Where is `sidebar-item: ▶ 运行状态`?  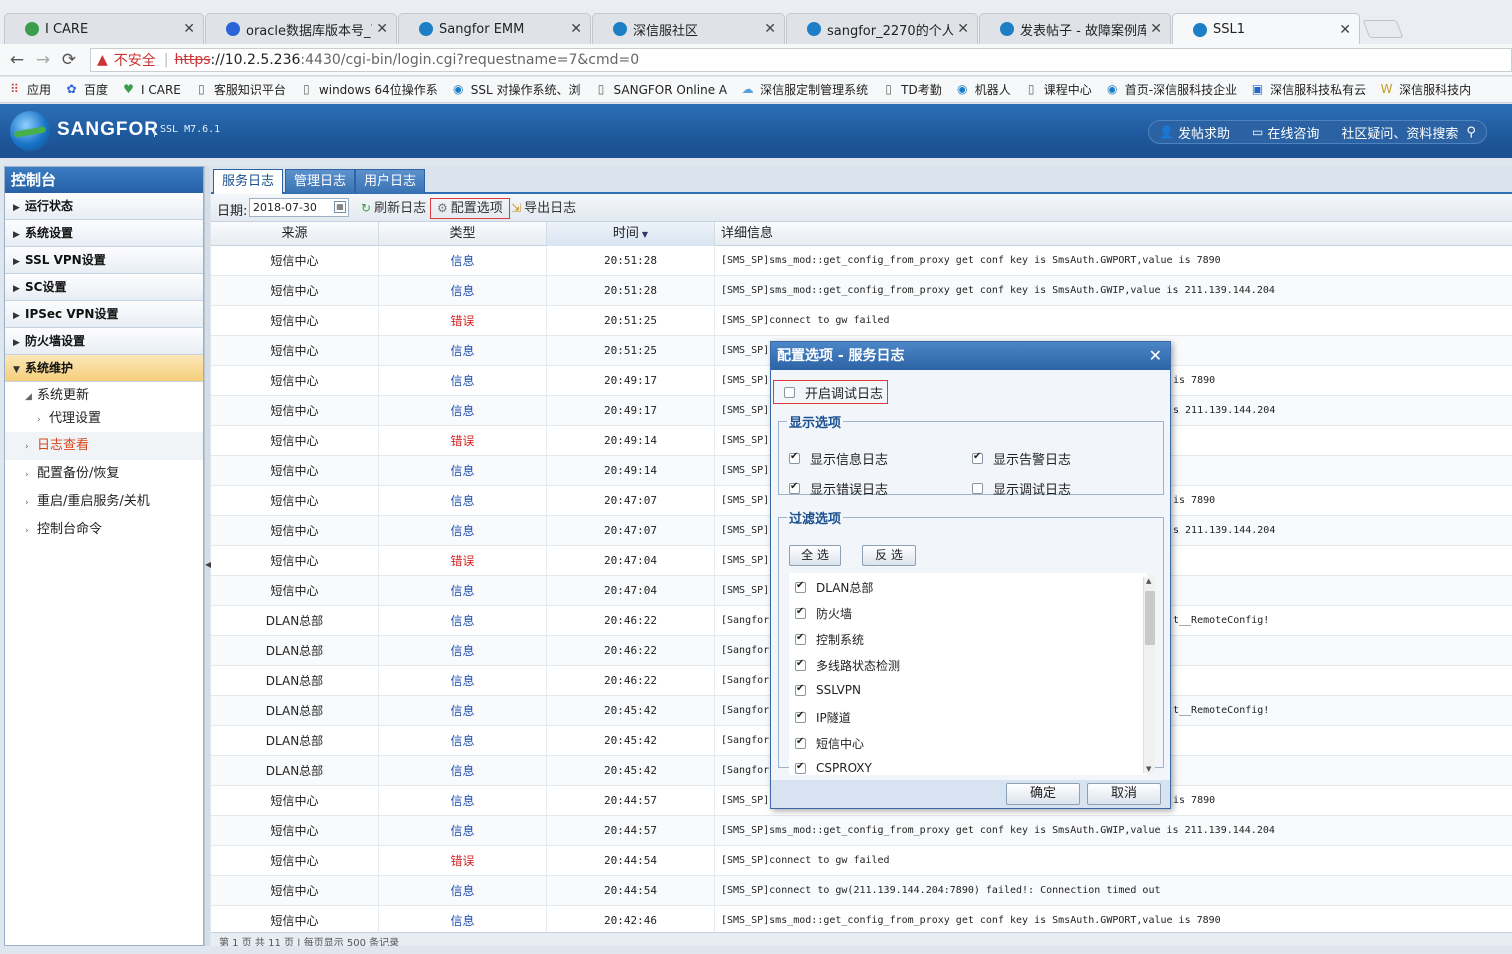 sidebar-item: ▶ 运行状态 is located at coordinates (104, 206).